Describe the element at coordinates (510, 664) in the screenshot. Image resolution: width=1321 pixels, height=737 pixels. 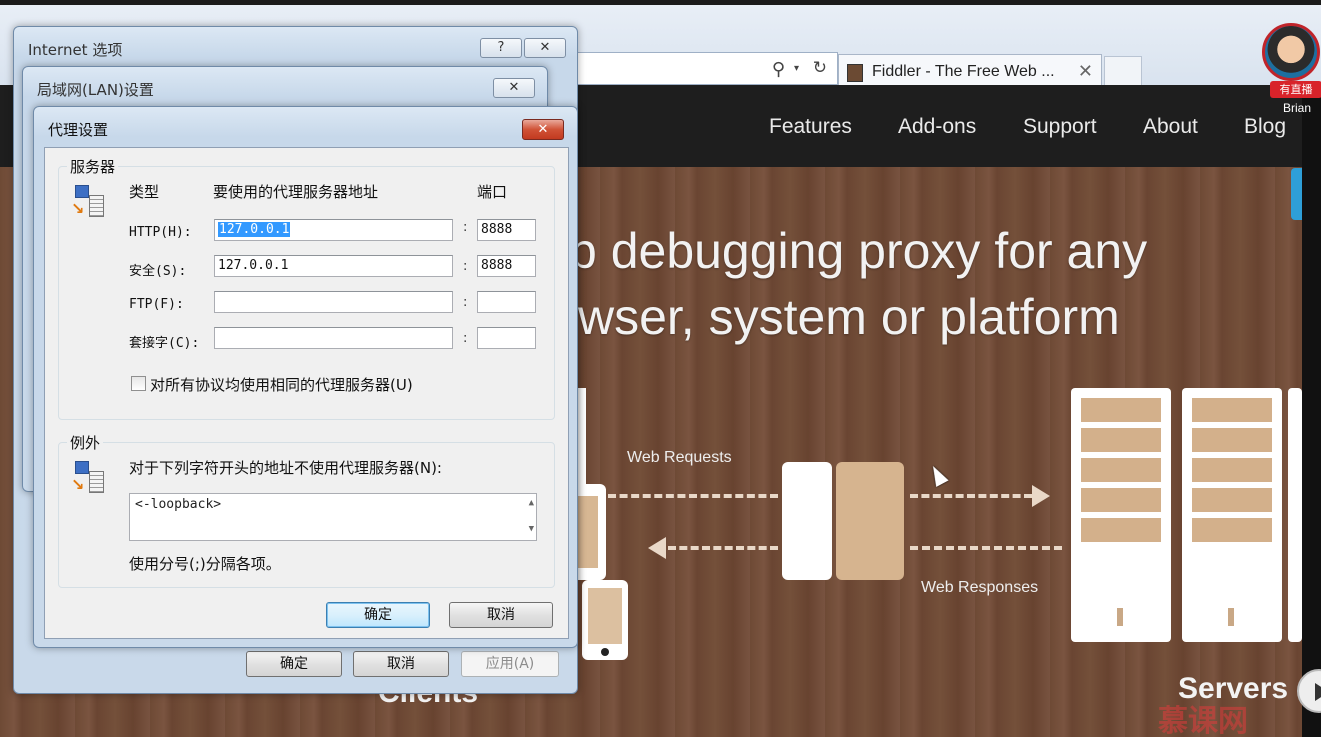
I see `apply-button: 应用(A)` at that location.